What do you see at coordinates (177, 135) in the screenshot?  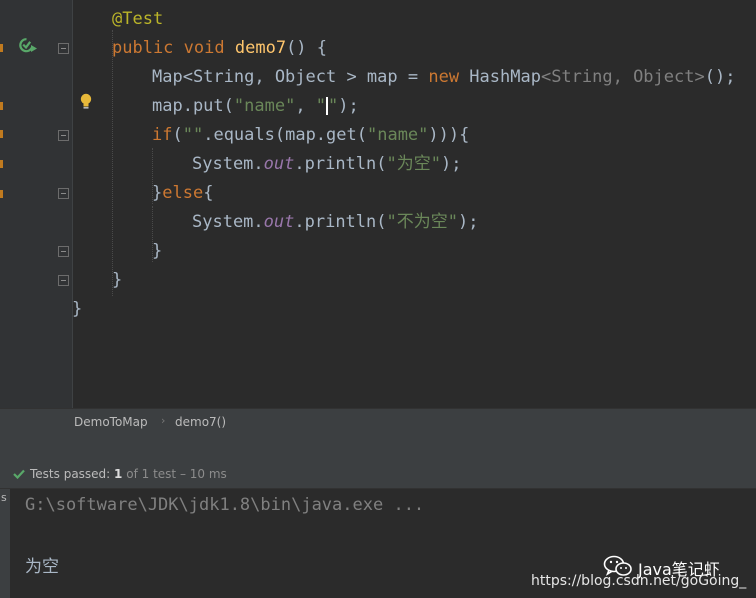 I see `code-text: (` at bounding box center [177, 135].